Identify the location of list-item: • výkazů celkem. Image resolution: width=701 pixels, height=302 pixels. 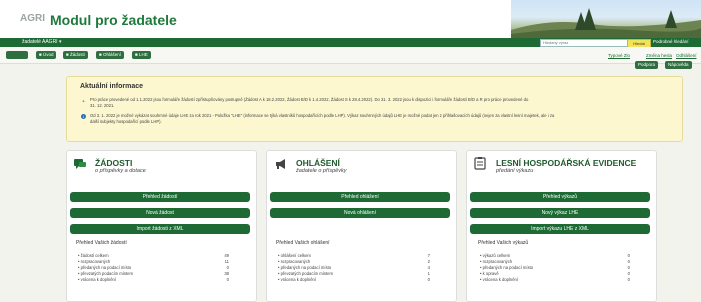
(495, 255).